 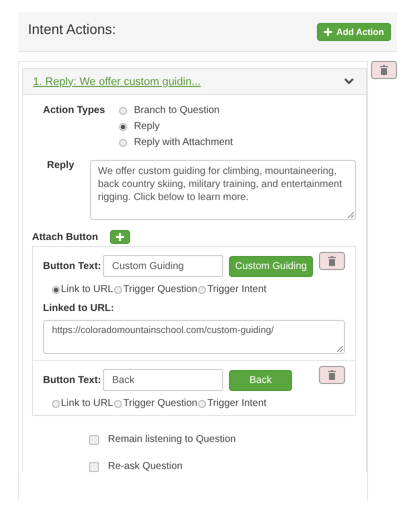 I want to click on radio-label: Reply with Attachment, so click(x=183, y=142).